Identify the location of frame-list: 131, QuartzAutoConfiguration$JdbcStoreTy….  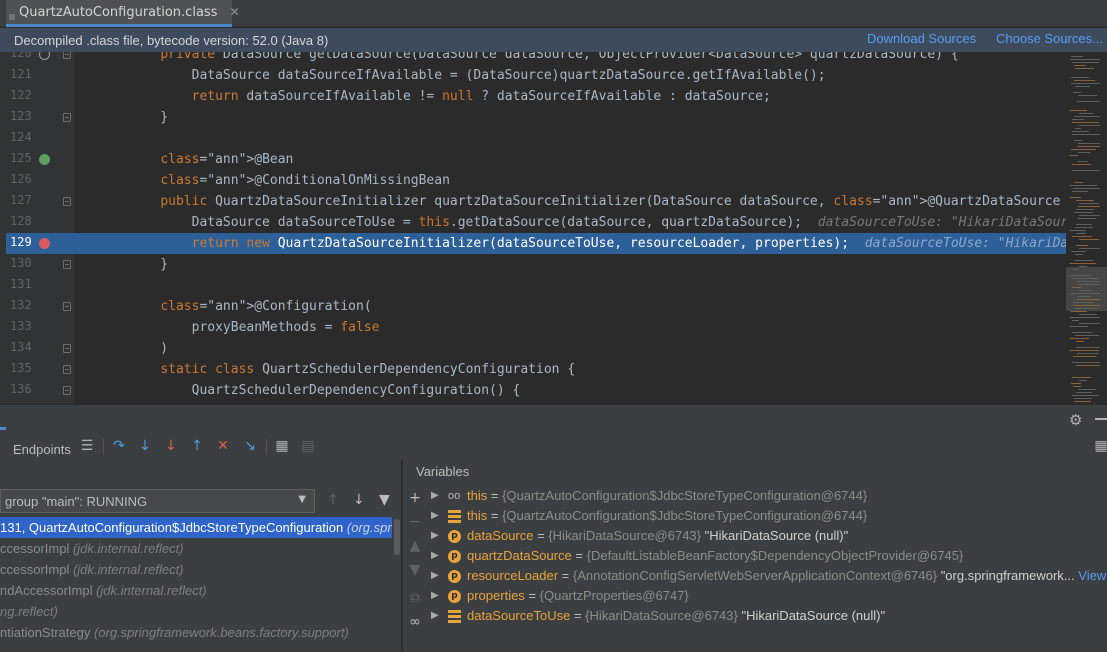
(200, 584).